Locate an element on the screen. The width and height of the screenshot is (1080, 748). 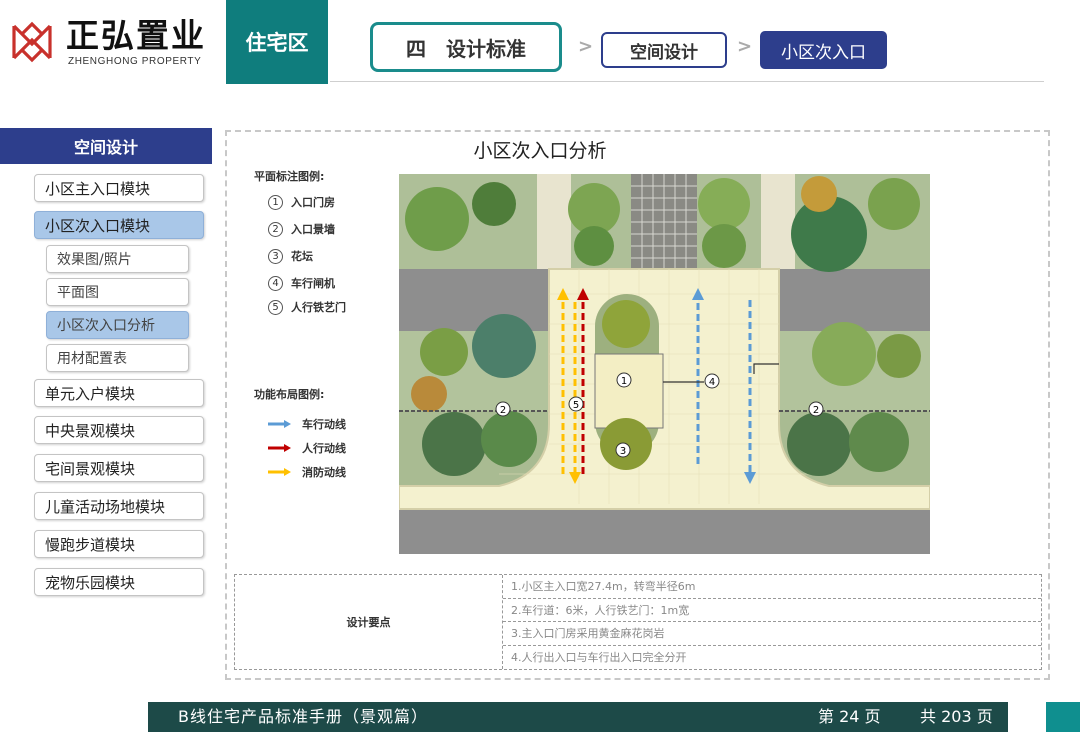
plan-legend-title: 平面标注图例: is located at coordinates (289, 176).